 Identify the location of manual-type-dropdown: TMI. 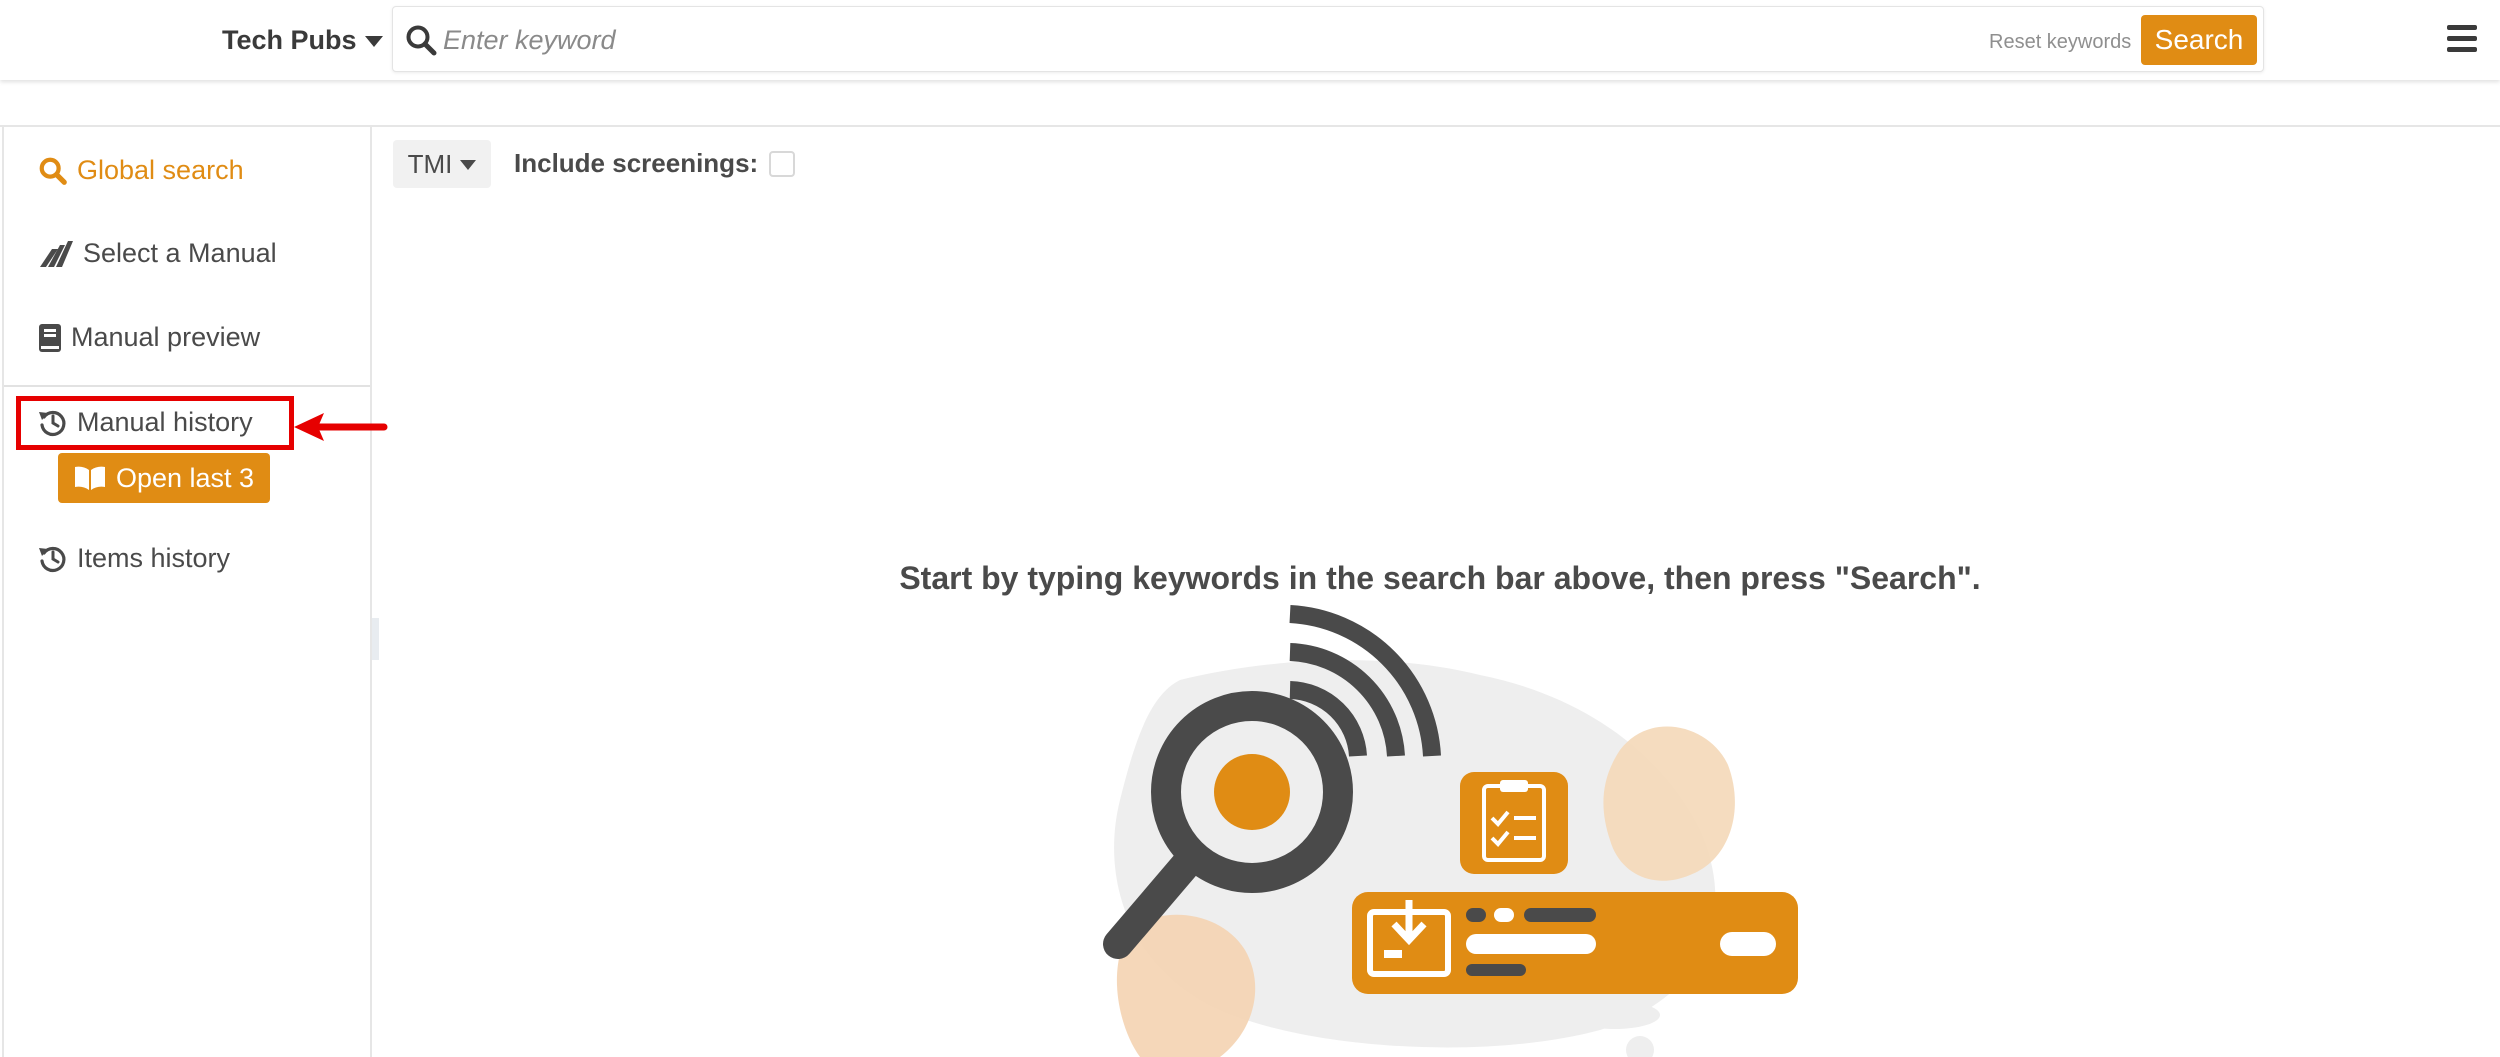
(442, 164).